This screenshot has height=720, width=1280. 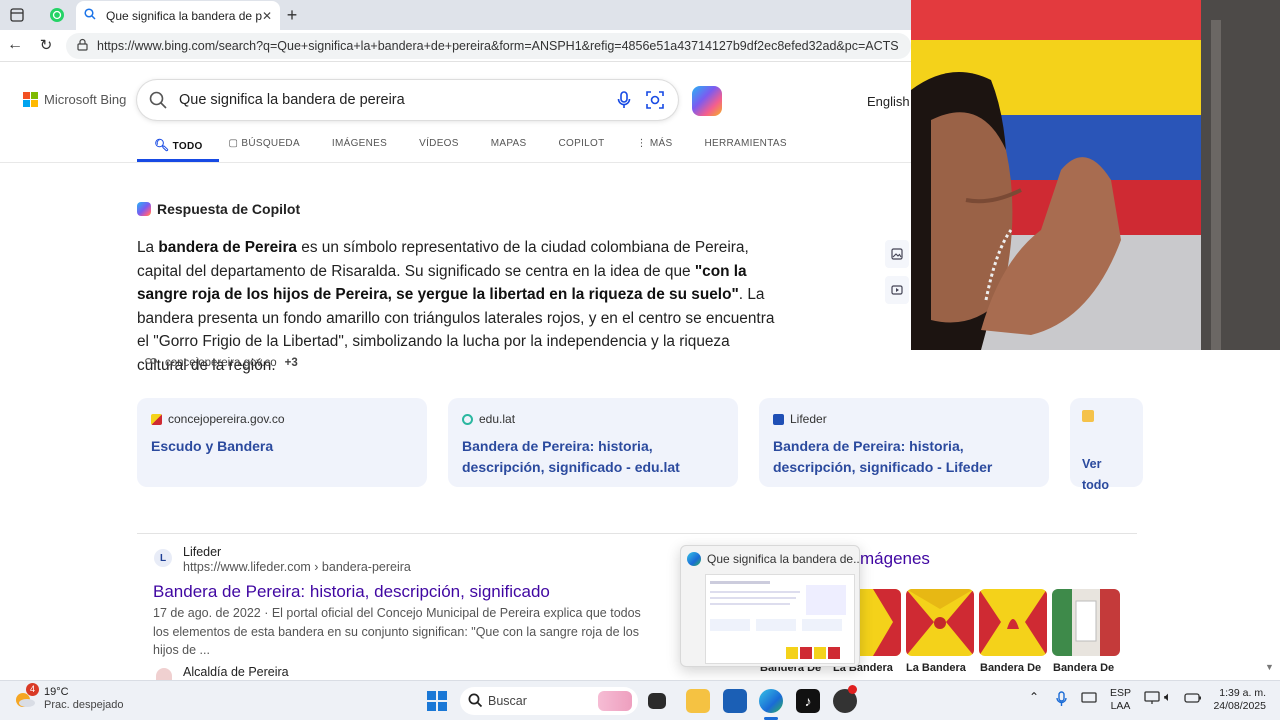 What do you see at coordinates (407, 100) in the screenshot?
I see `search-input: Que significa la bandera de pereira` at bounding box center [407, 100].